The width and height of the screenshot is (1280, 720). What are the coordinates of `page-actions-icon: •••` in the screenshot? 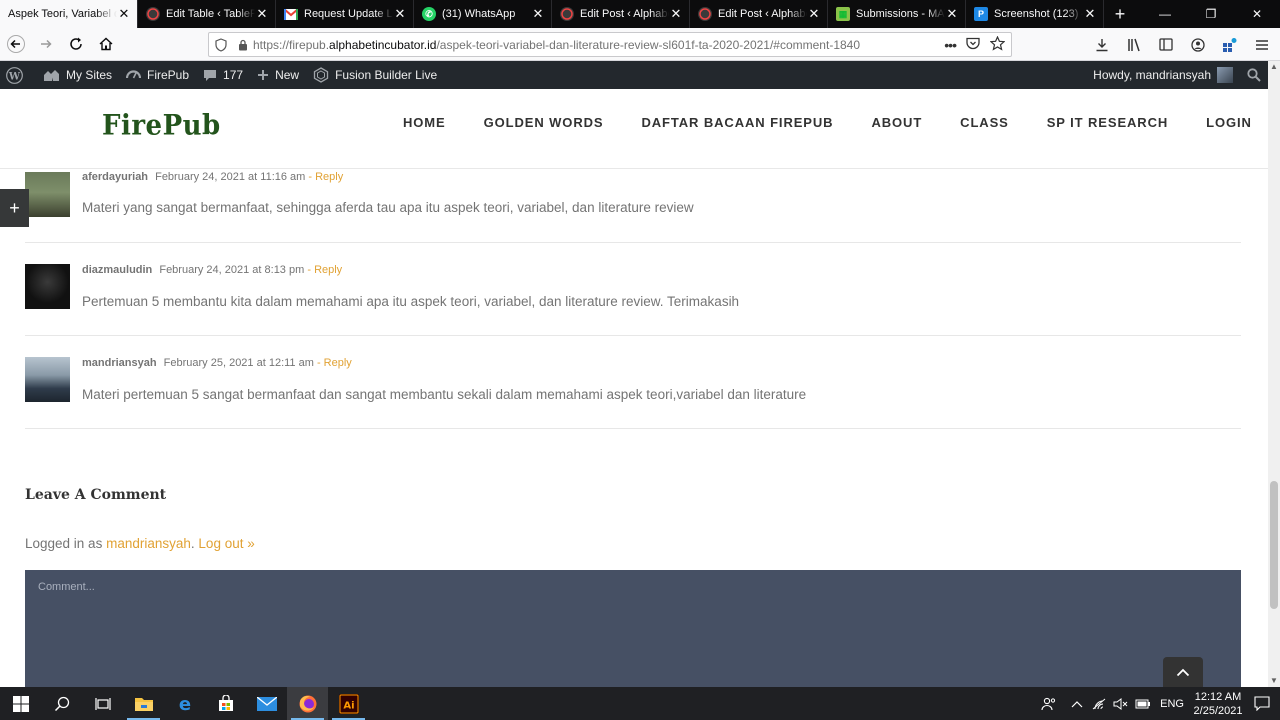 It's located at (950, 45).